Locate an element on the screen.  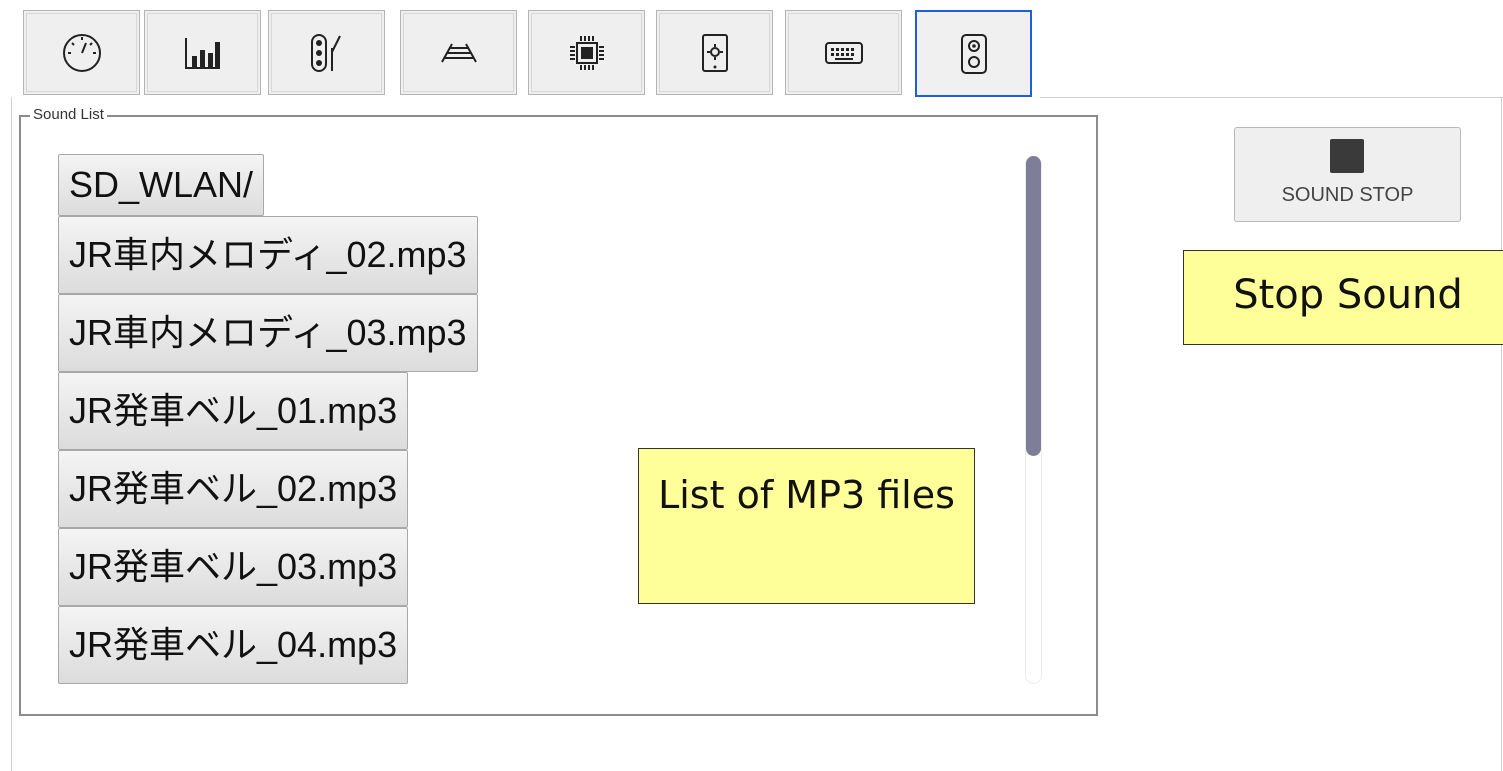
speaker-icon is located at coordinates (973, 53).